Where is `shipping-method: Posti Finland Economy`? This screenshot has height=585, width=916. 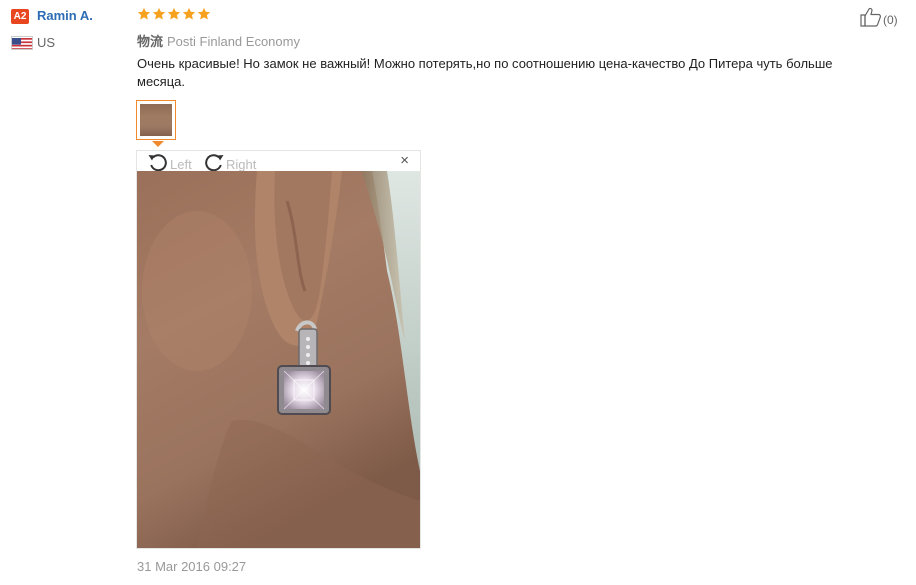
shipping-method: Posti Finland Economy is located at coordinates (233, 41).